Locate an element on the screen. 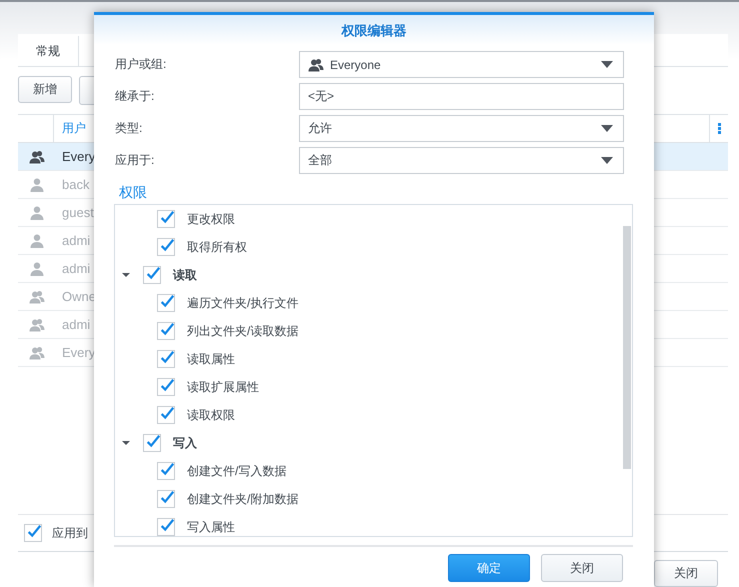  permission-label: 读取属性 is located at coordinates (211, 359).